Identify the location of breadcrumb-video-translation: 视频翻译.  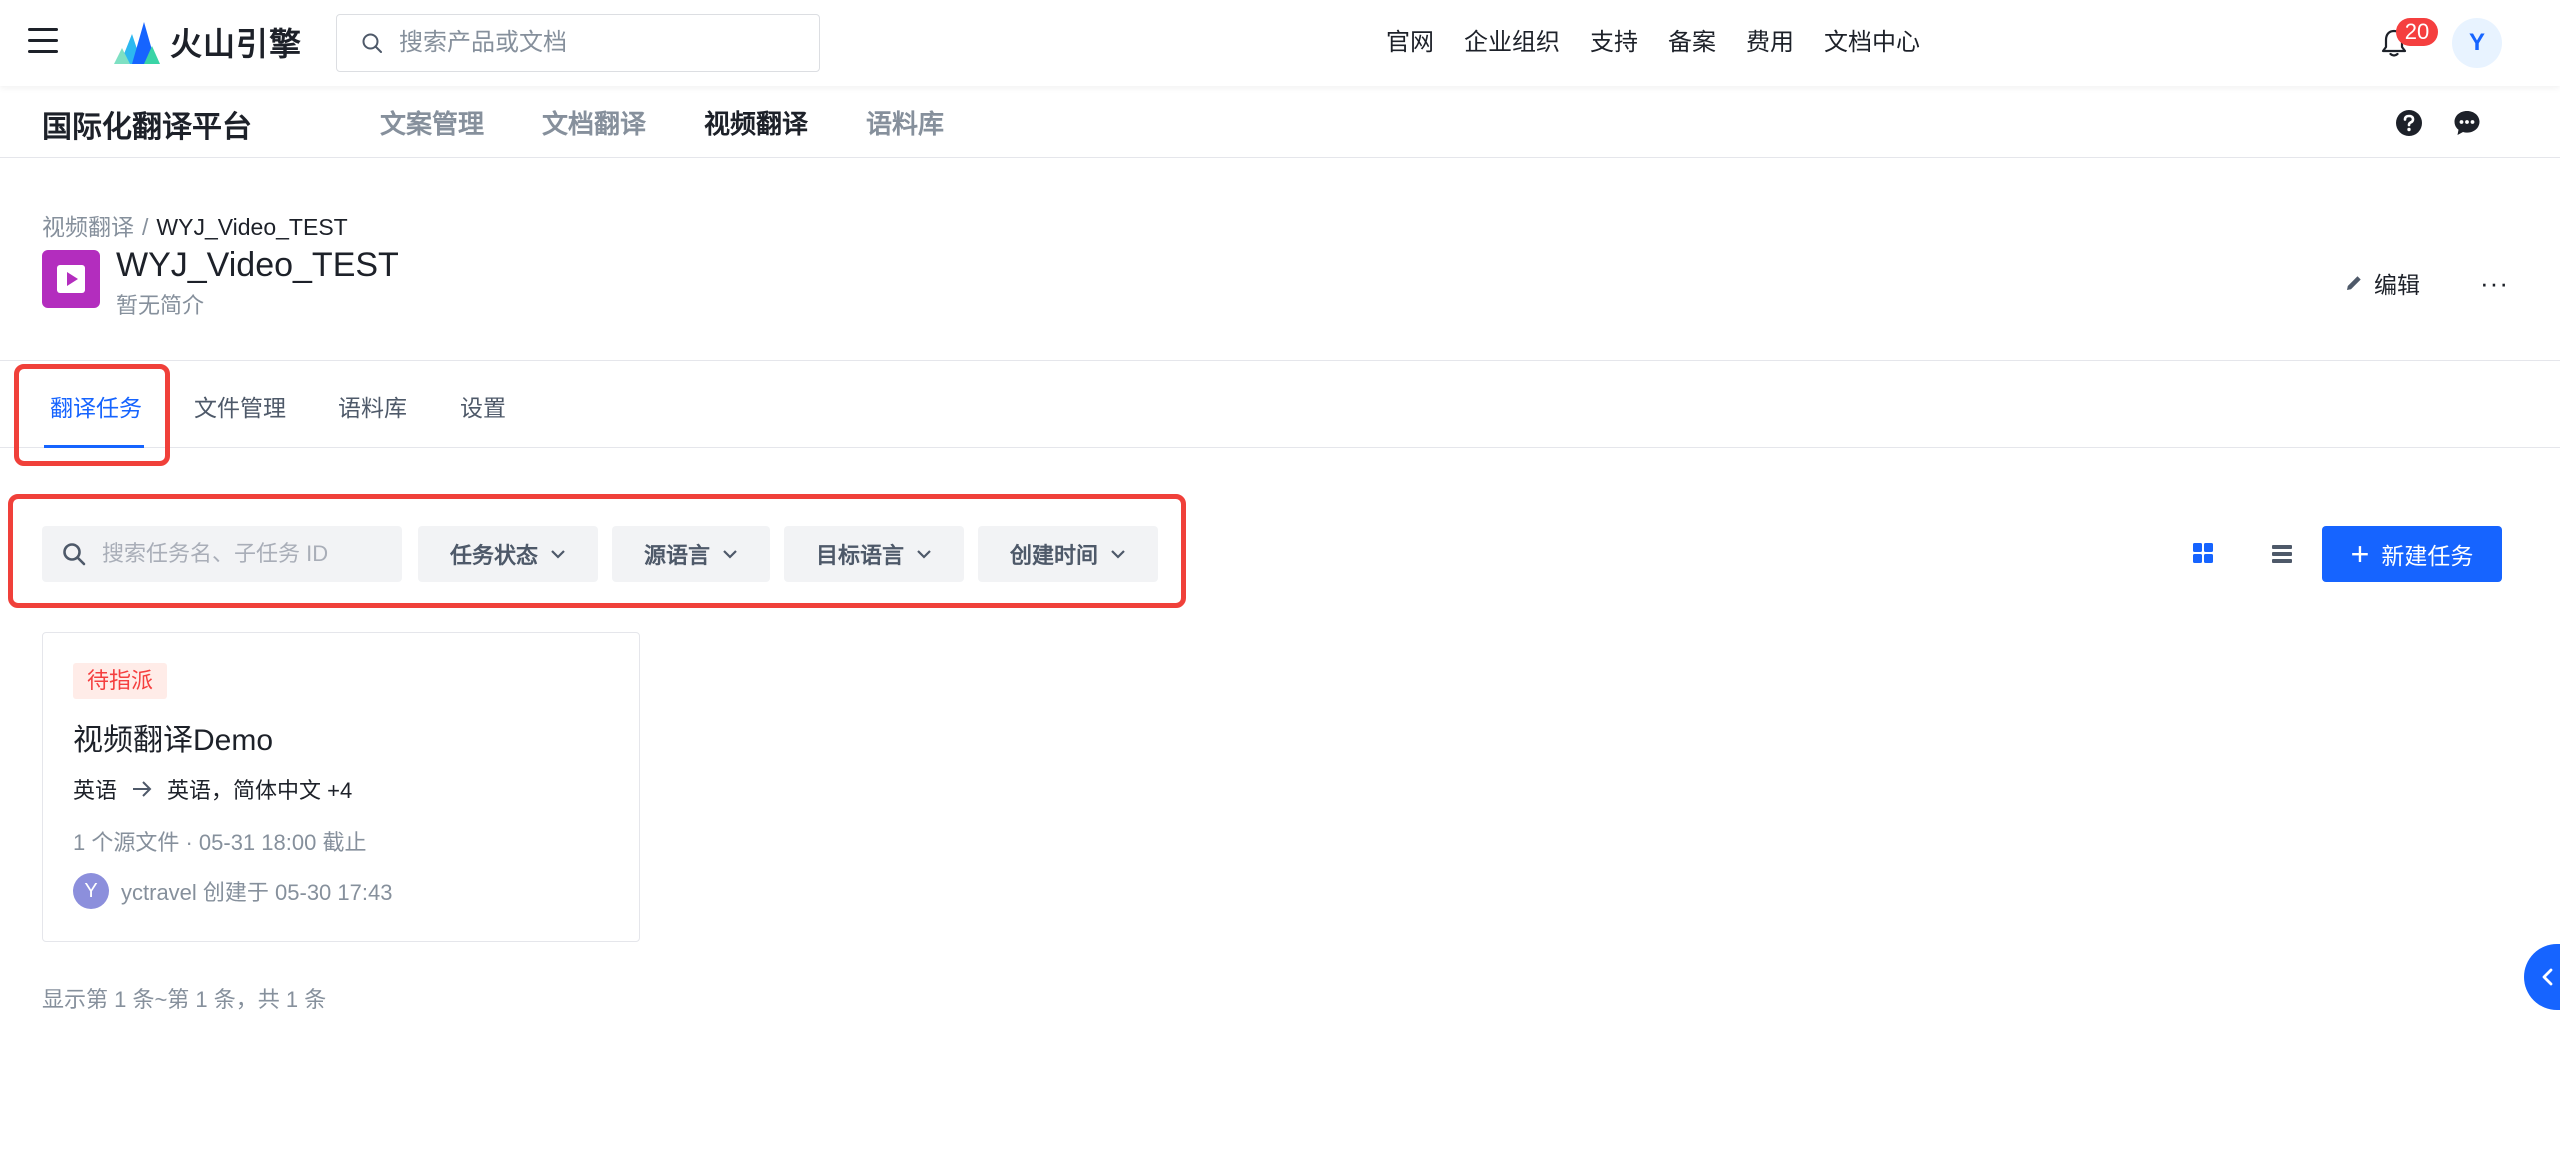
(88, 227).